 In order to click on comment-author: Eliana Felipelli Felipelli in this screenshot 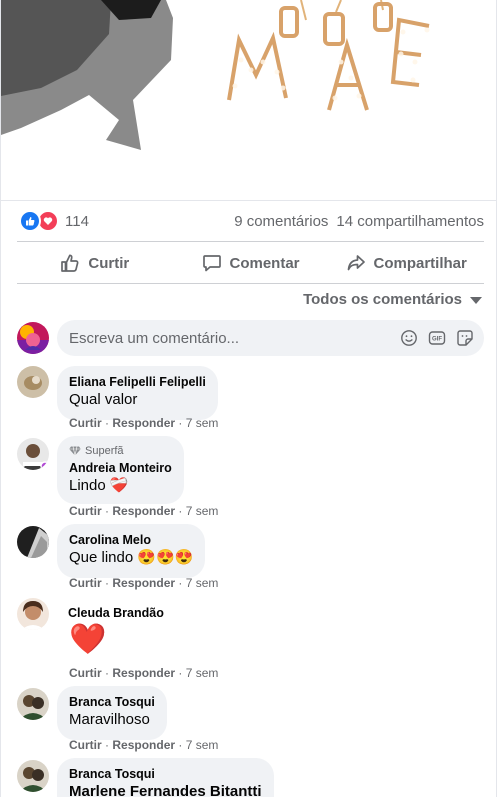, I will do `click(137, 382)`.